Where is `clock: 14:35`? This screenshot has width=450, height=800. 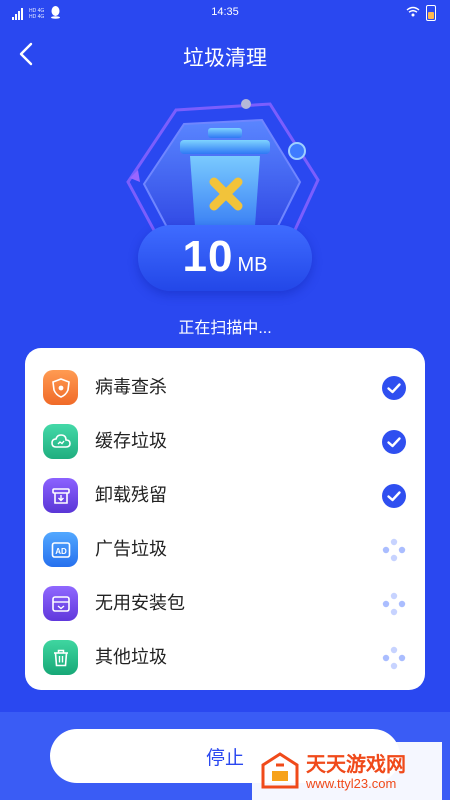
clock: 14:35 is located at coordinates (225, 12).